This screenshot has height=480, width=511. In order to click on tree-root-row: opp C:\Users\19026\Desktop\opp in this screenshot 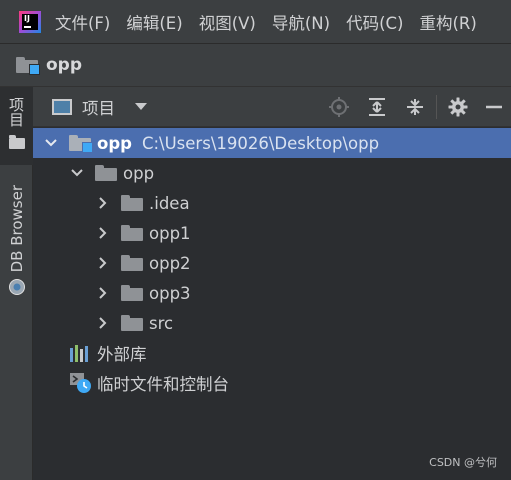, I will do `click(272, 143)`.